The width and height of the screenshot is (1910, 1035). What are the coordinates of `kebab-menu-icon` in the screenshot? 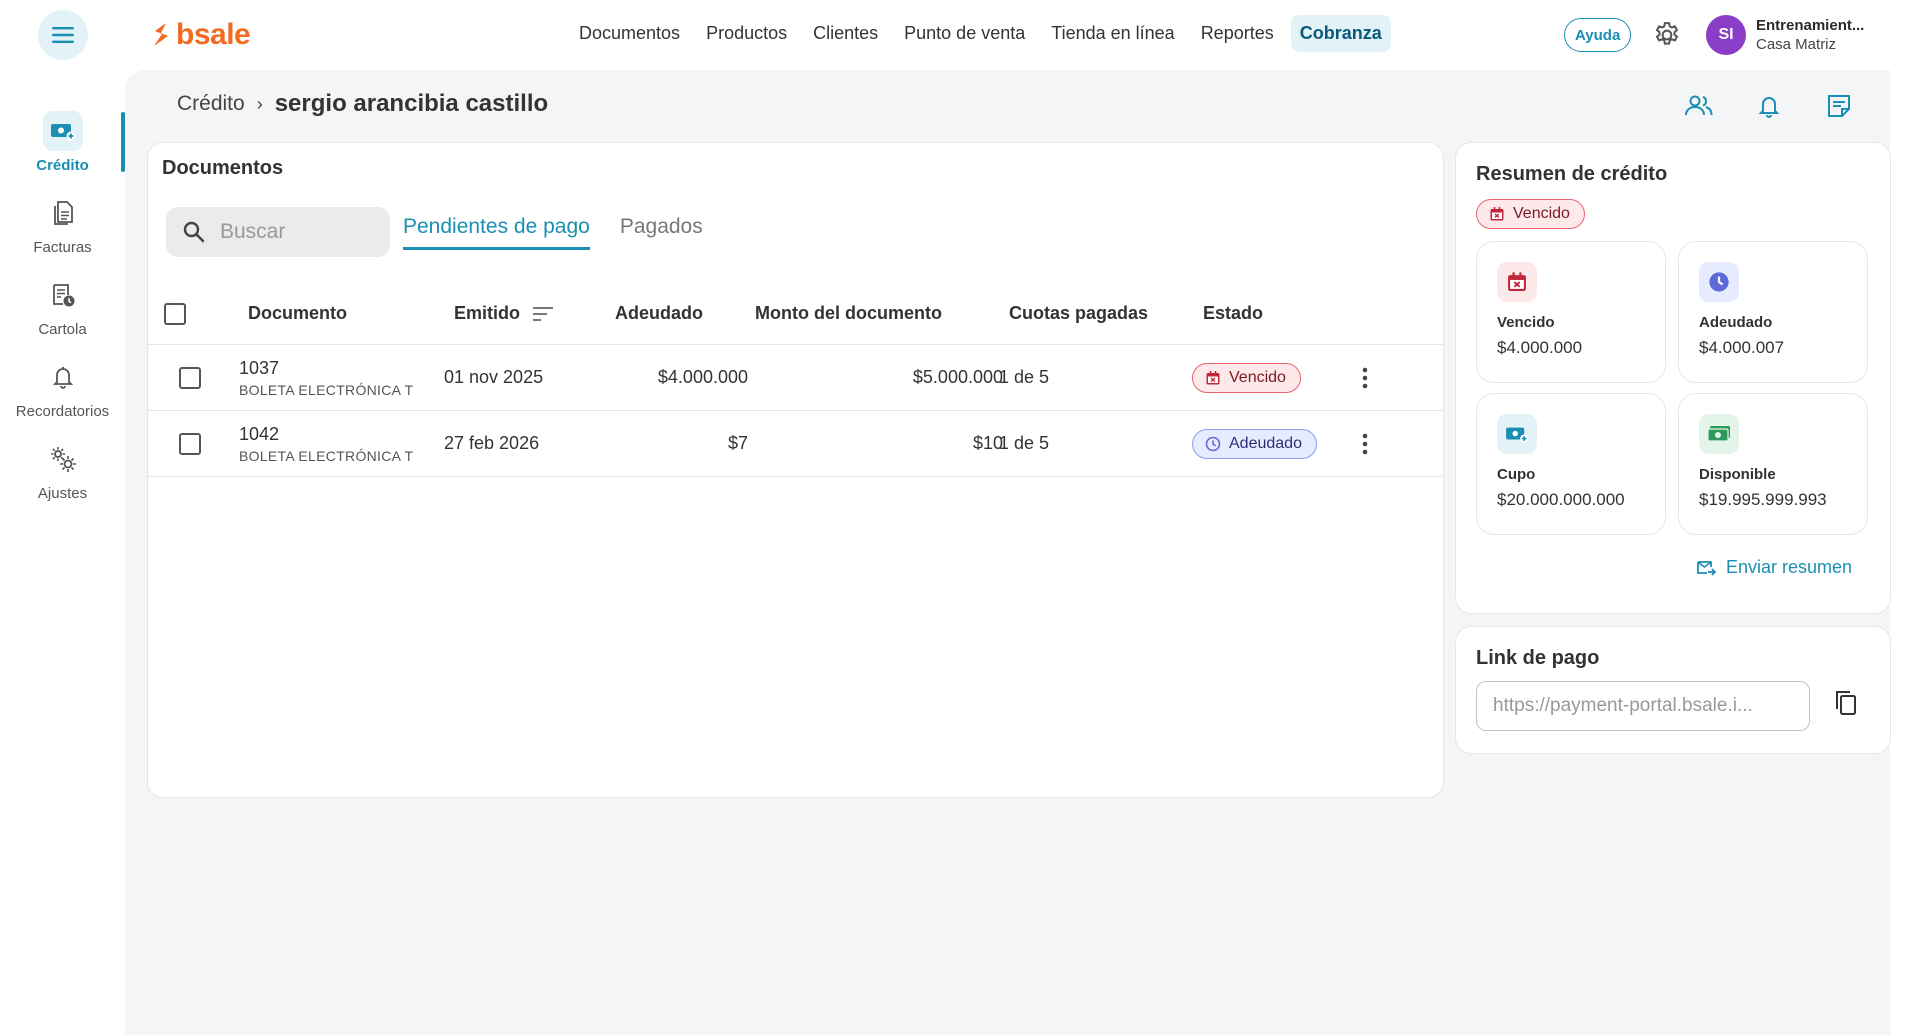 It's located at (1365, 377).